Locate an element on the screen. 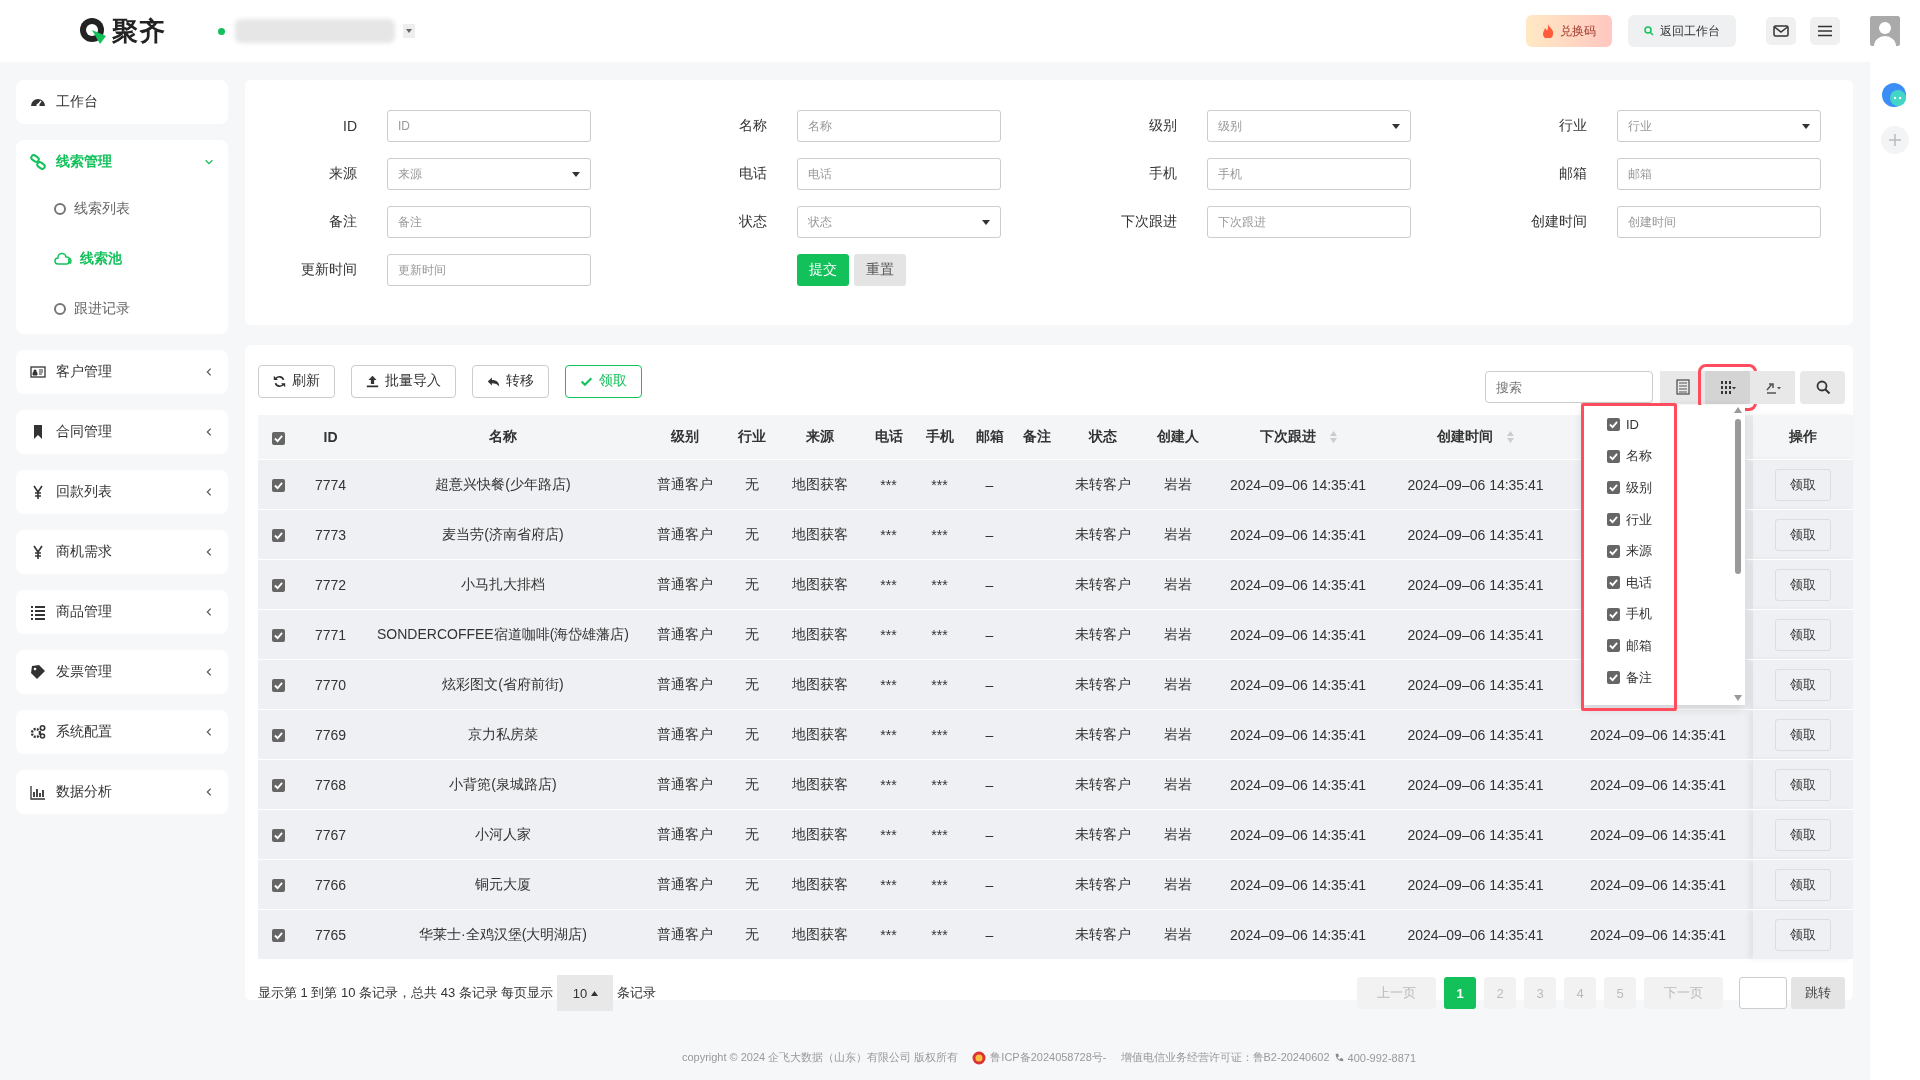 The height and width of the screenshot is (1080, 1920). menu-item: 客户管理 is located at coordinates (122, 372).